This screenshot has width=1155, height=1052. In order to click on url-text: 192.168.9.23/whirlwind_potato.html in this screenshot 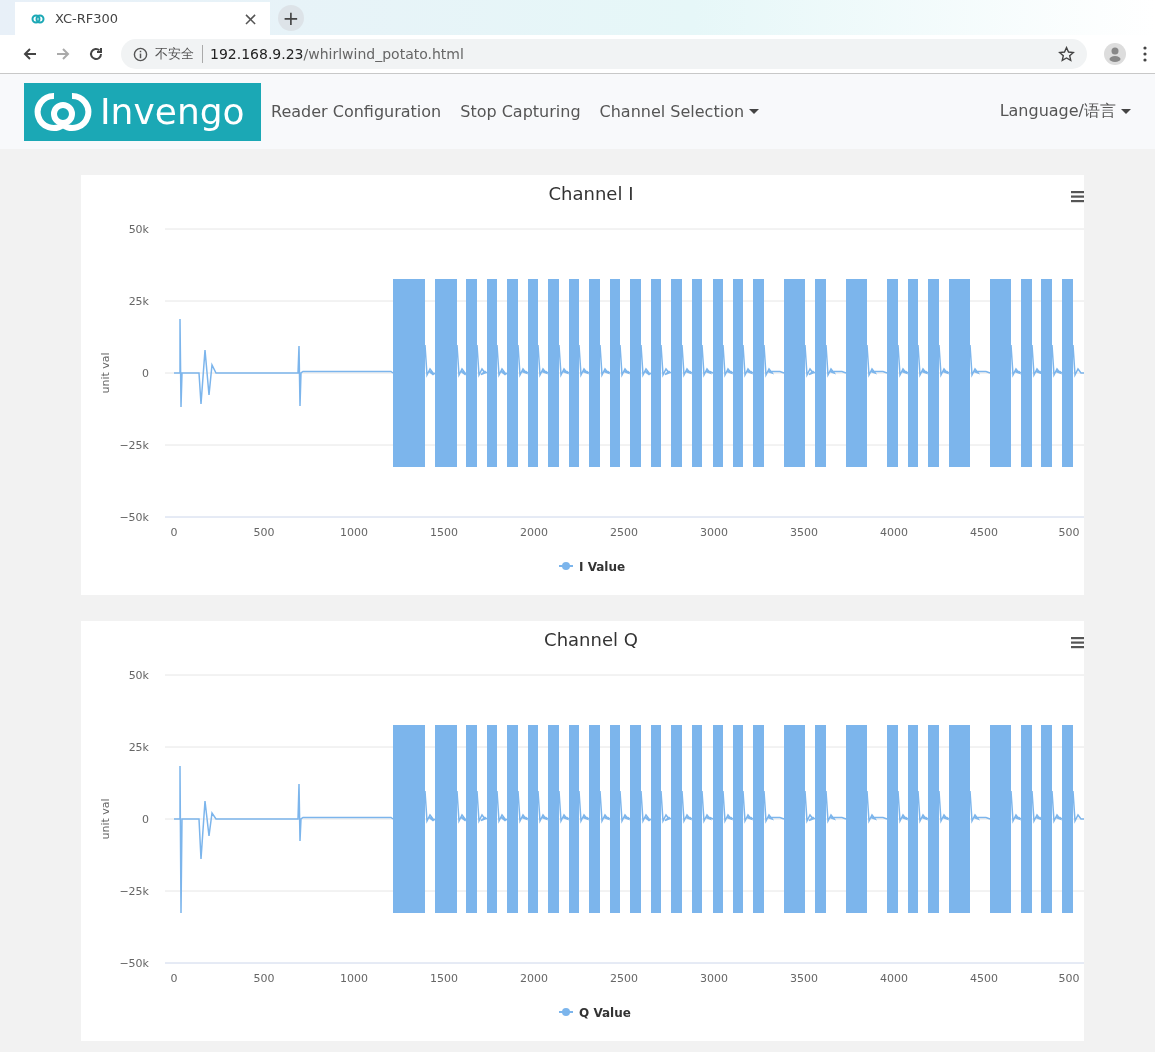, I will do `click(337, 54)`.